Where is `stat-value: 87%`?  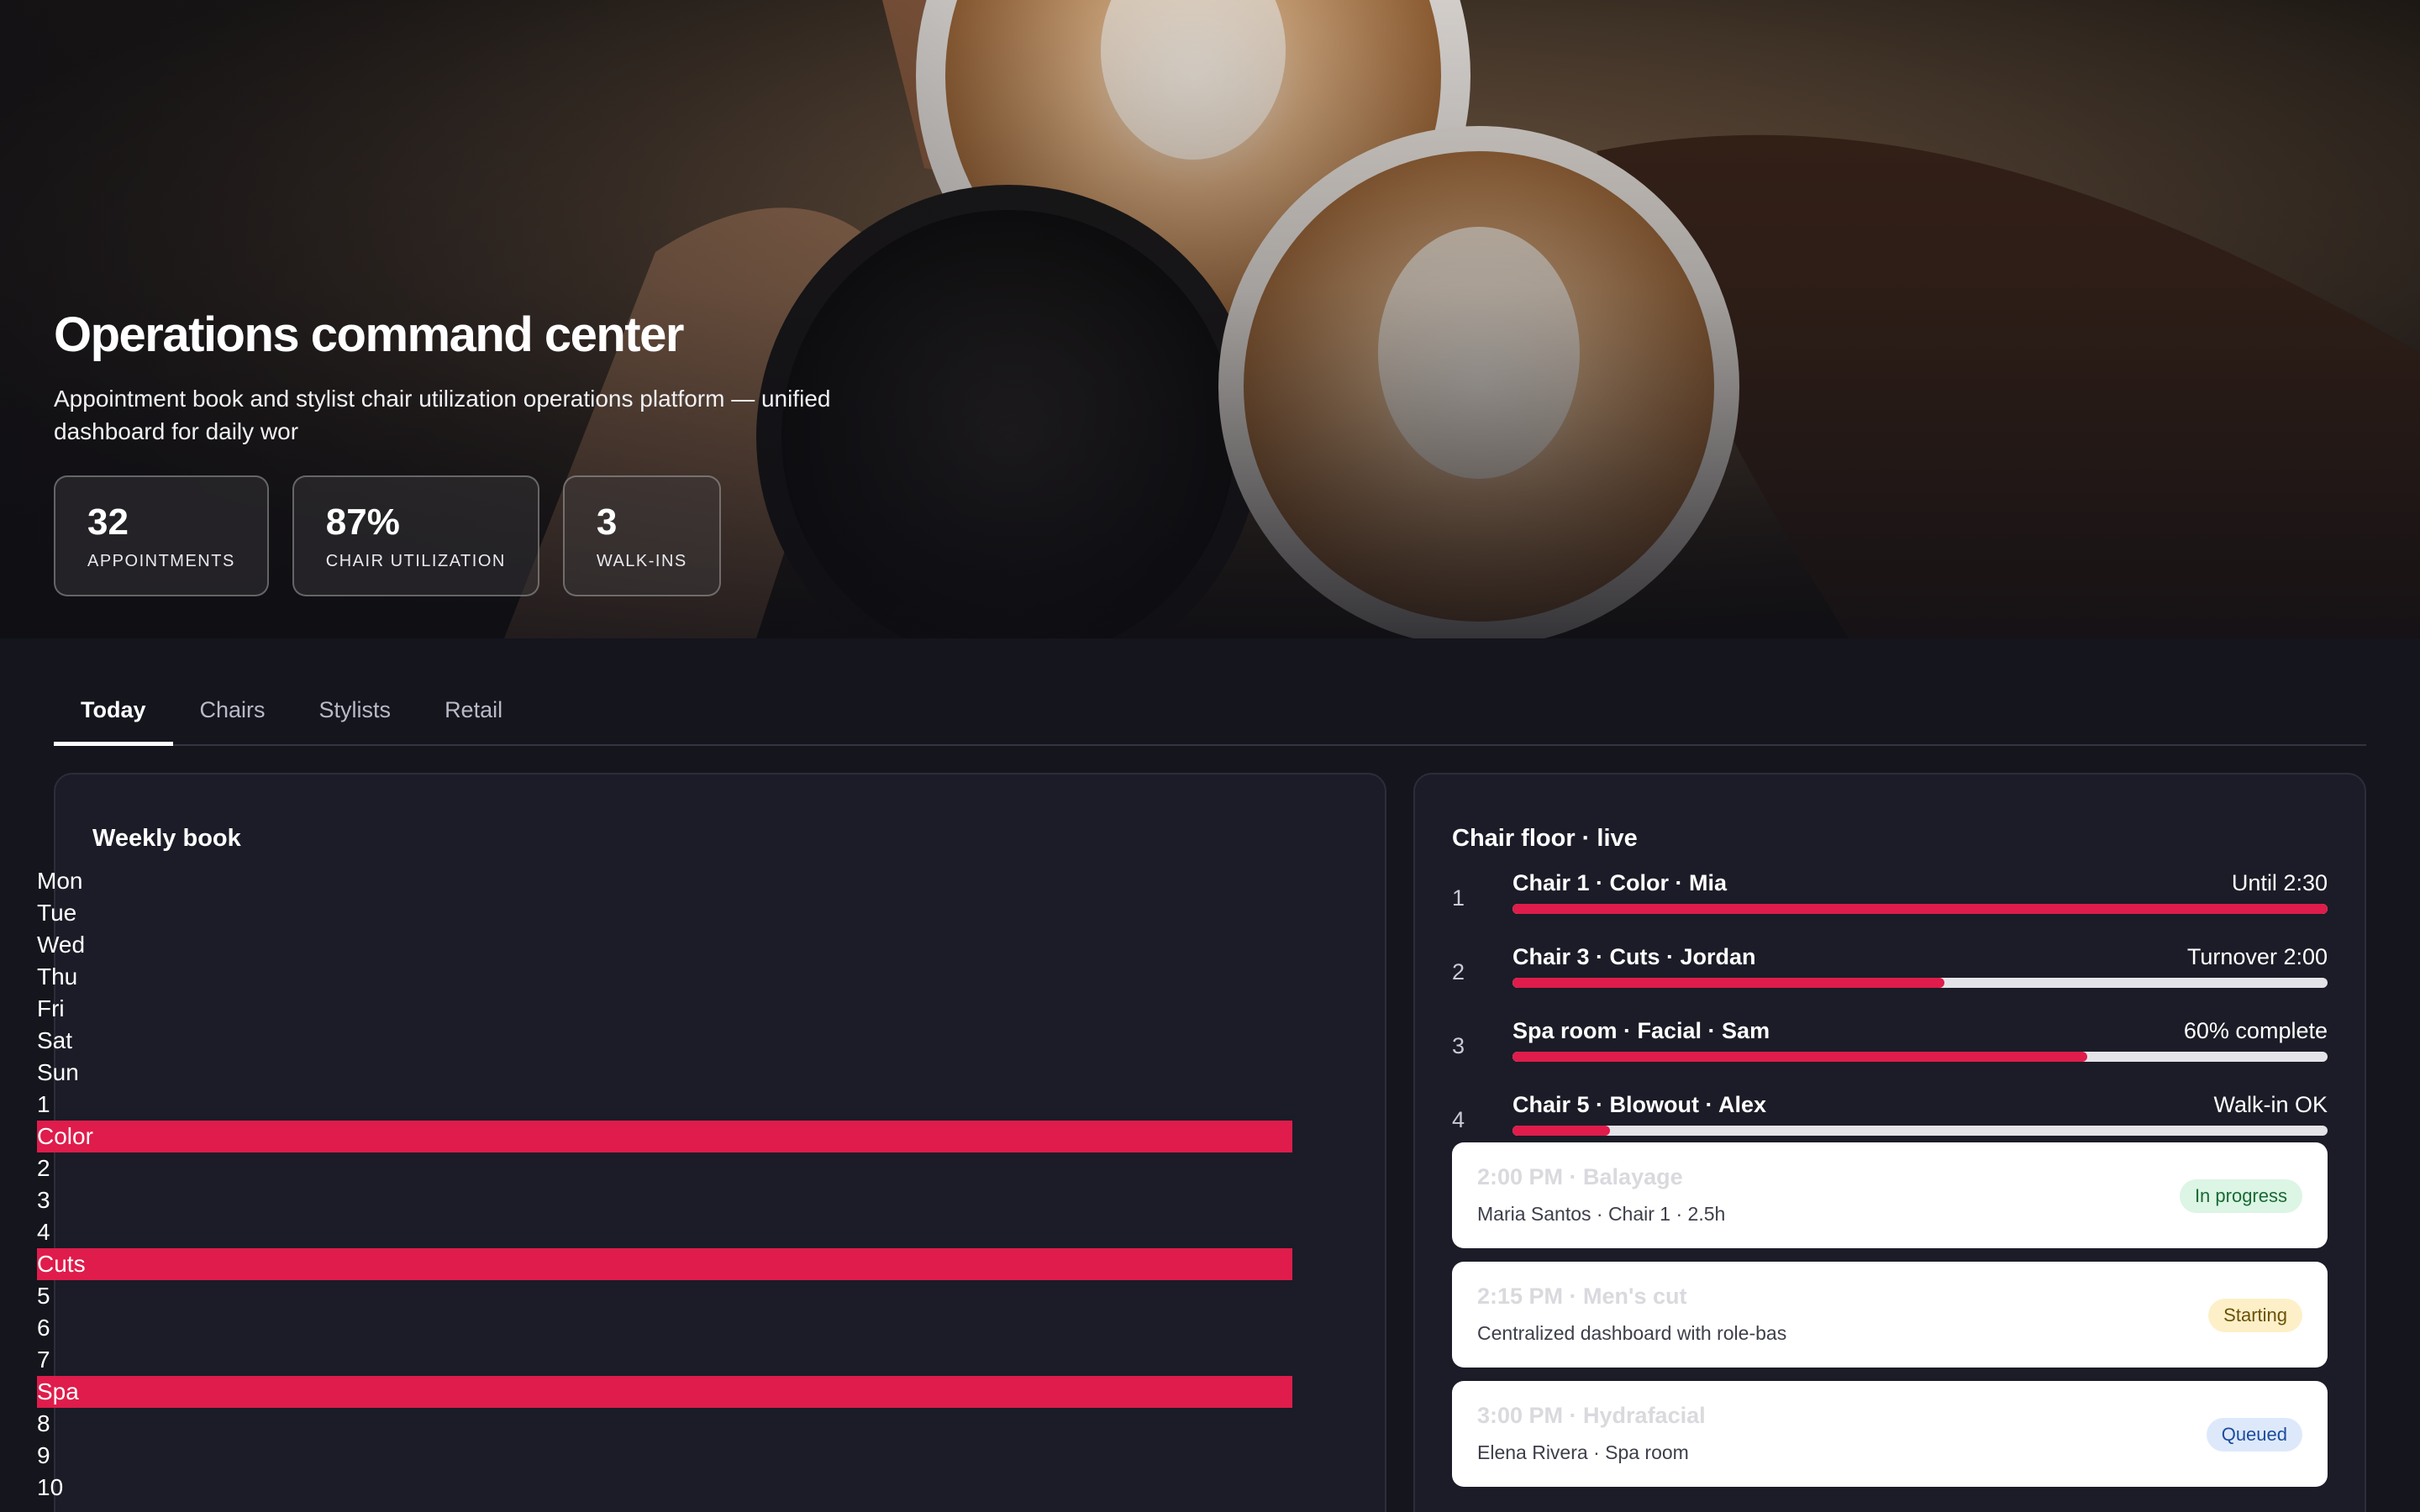 stat-value: 87% is located at coordinates (362, 522).